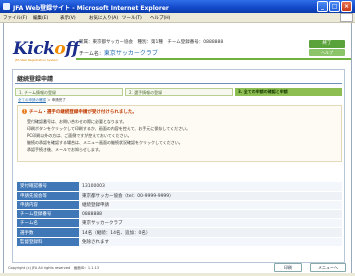 The image size is (355, 276). Describe the element at coordinates (322, 6) in the screenshot. I see `minimize-icon: _` at that location.